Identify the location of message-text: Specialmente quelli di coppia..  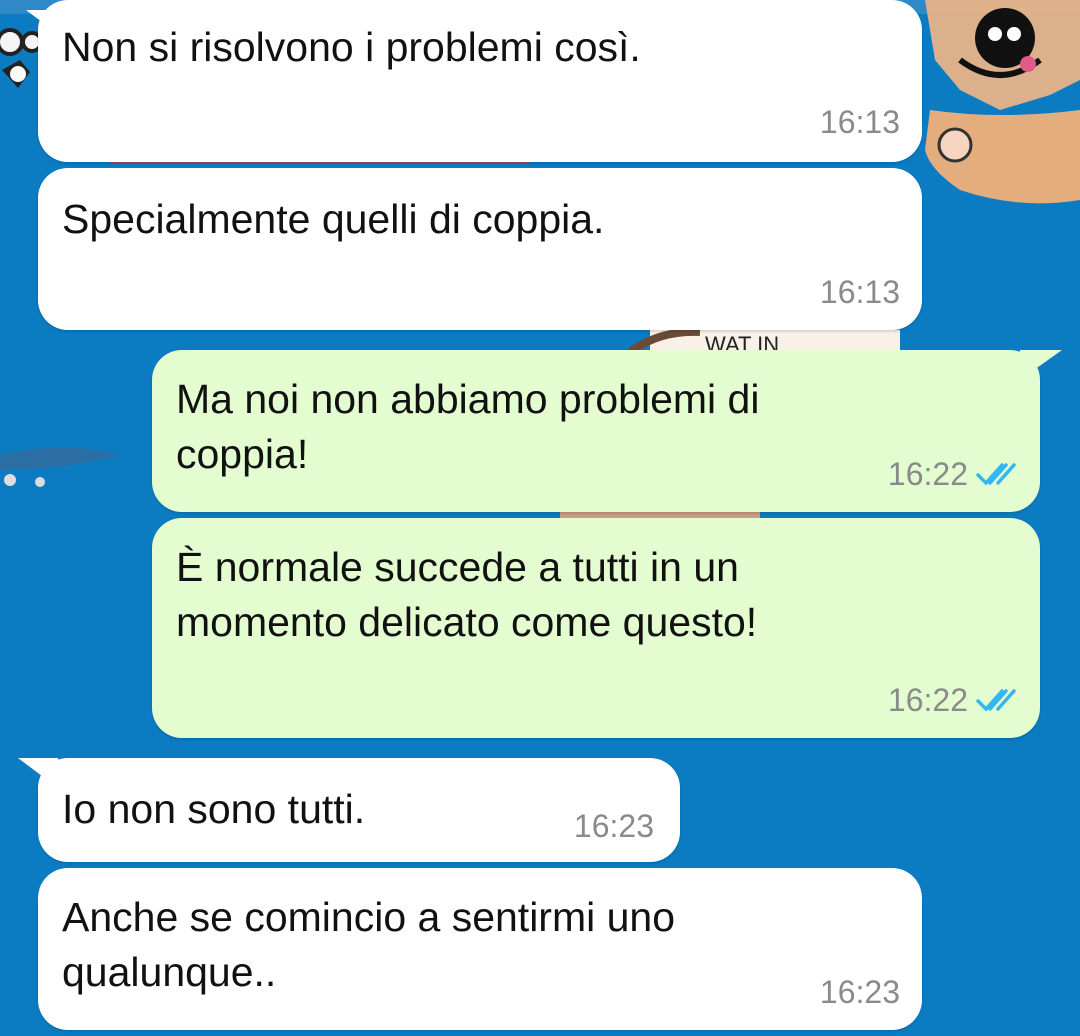
(333, 219).